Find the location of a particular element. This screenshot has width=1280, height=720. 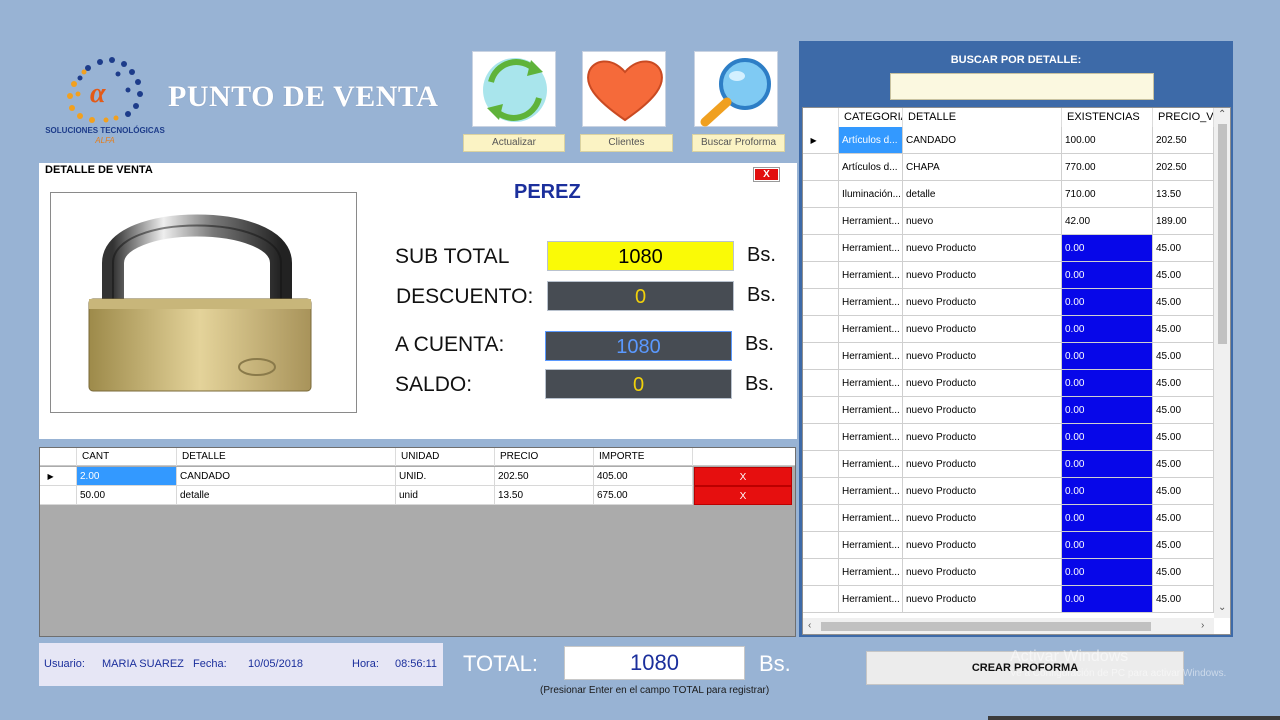

product-precio: 13.50 is located at coordinates (1183, 194).